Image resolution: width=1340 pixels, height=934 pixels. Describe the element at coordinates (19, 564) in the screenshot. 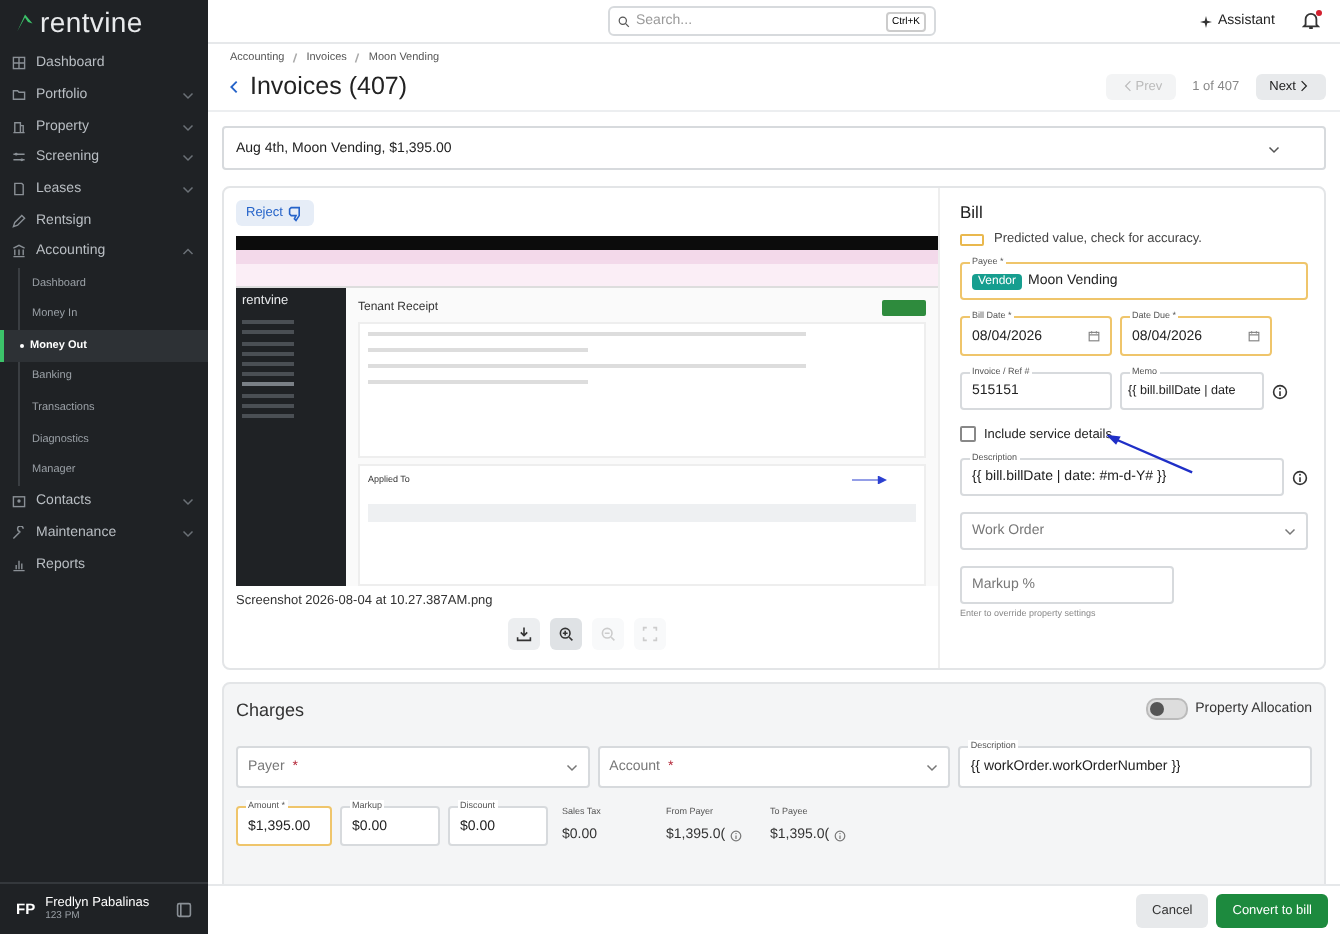

I see `bar-chart-icon` at that location.